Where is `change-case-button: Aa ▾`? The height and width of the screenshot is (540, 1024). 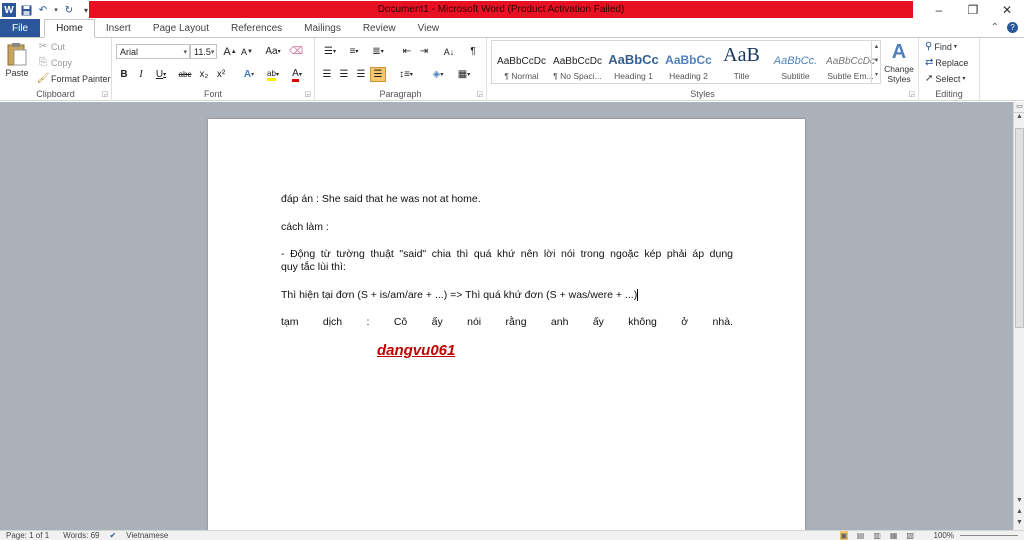 change-case-button: Aa ▾ is located at coordinates (273, 51).